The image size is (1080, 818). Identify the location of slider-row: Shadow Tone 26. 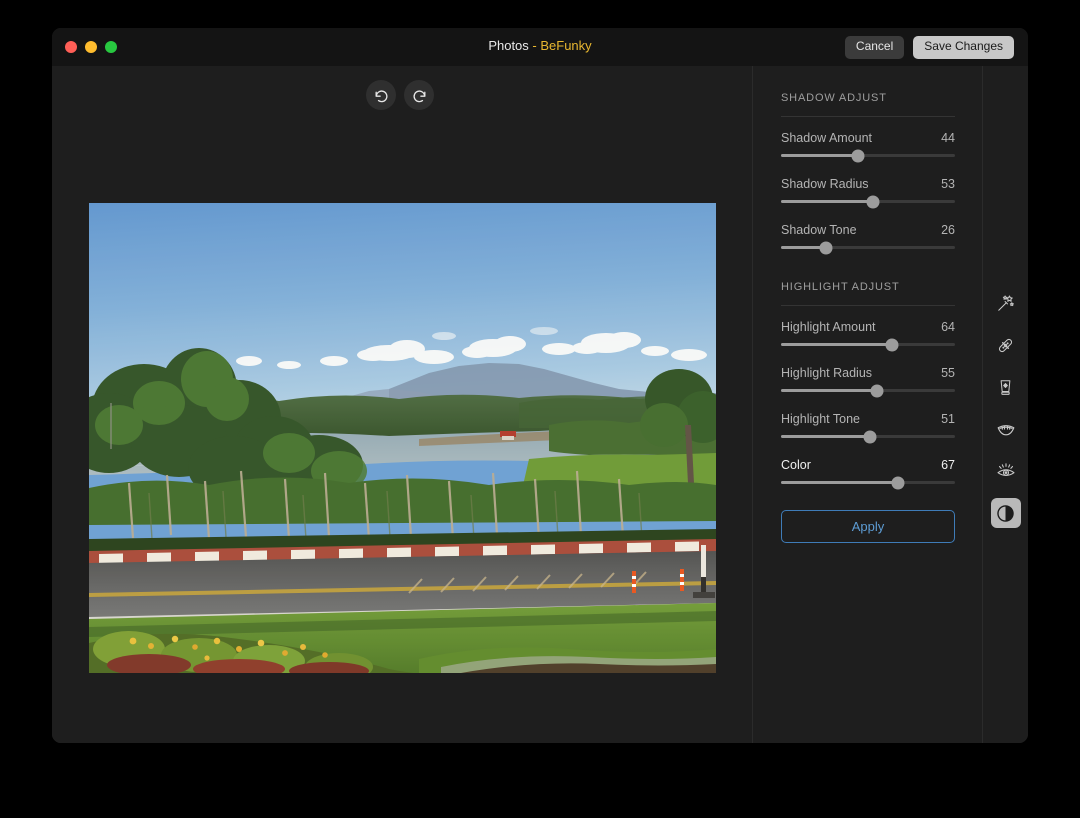
(868, 238).